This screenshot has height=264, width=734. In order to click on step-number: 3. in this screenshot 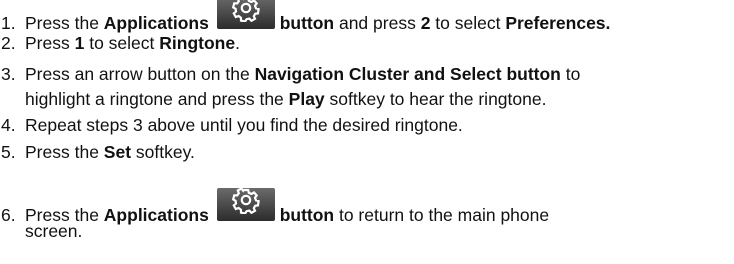, I will do `click(8, 74)`.